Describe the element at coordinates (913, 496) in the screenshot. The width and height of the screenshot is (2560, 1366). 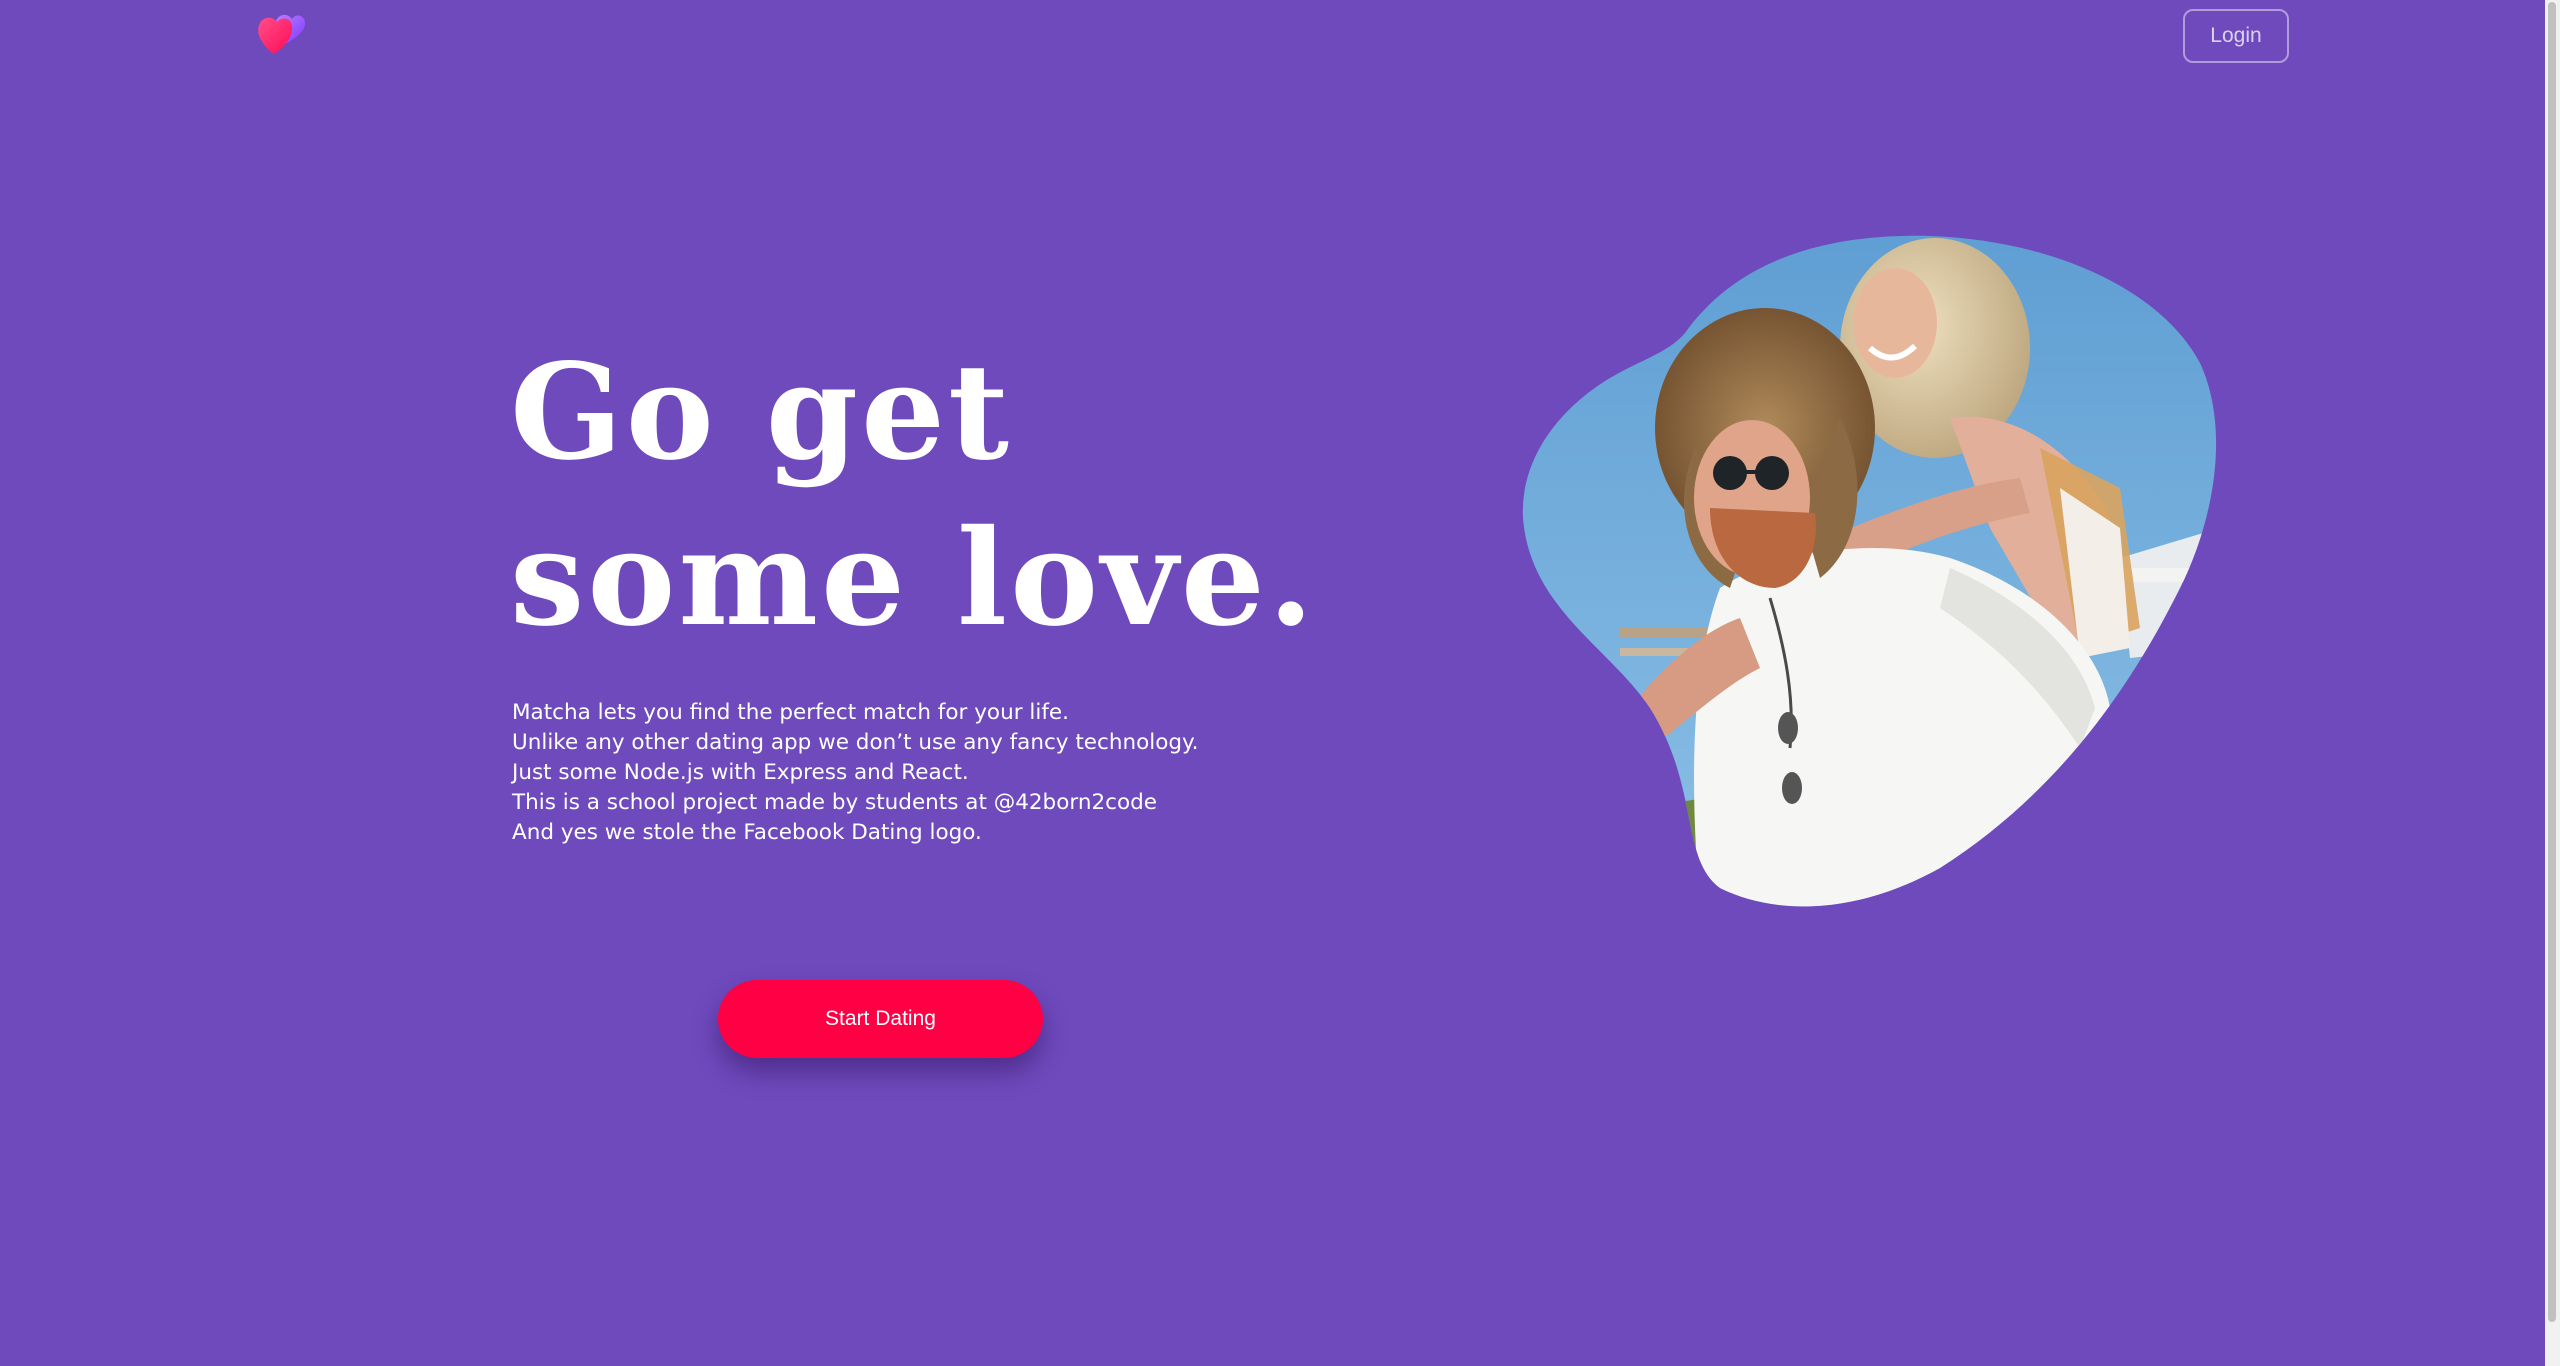
I see `hero-headline: Go get some love.` at that location.